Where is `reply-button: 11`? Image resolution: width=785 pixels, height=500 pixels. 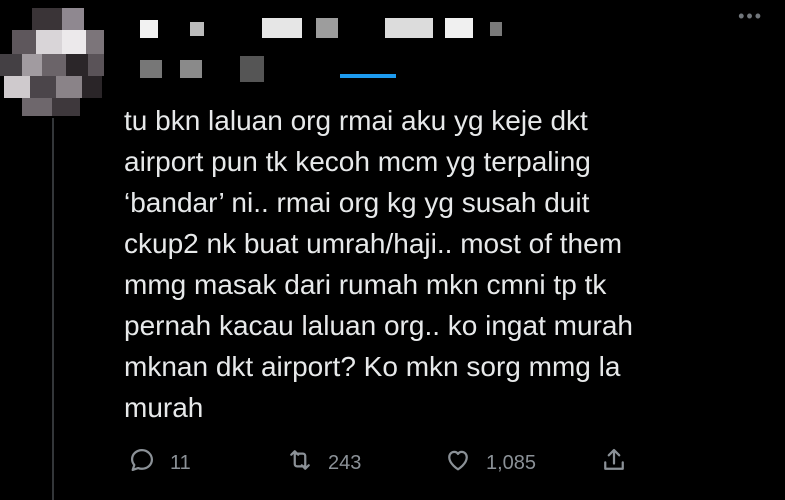 reply-button: 11 is located at coordinates (159, 463).